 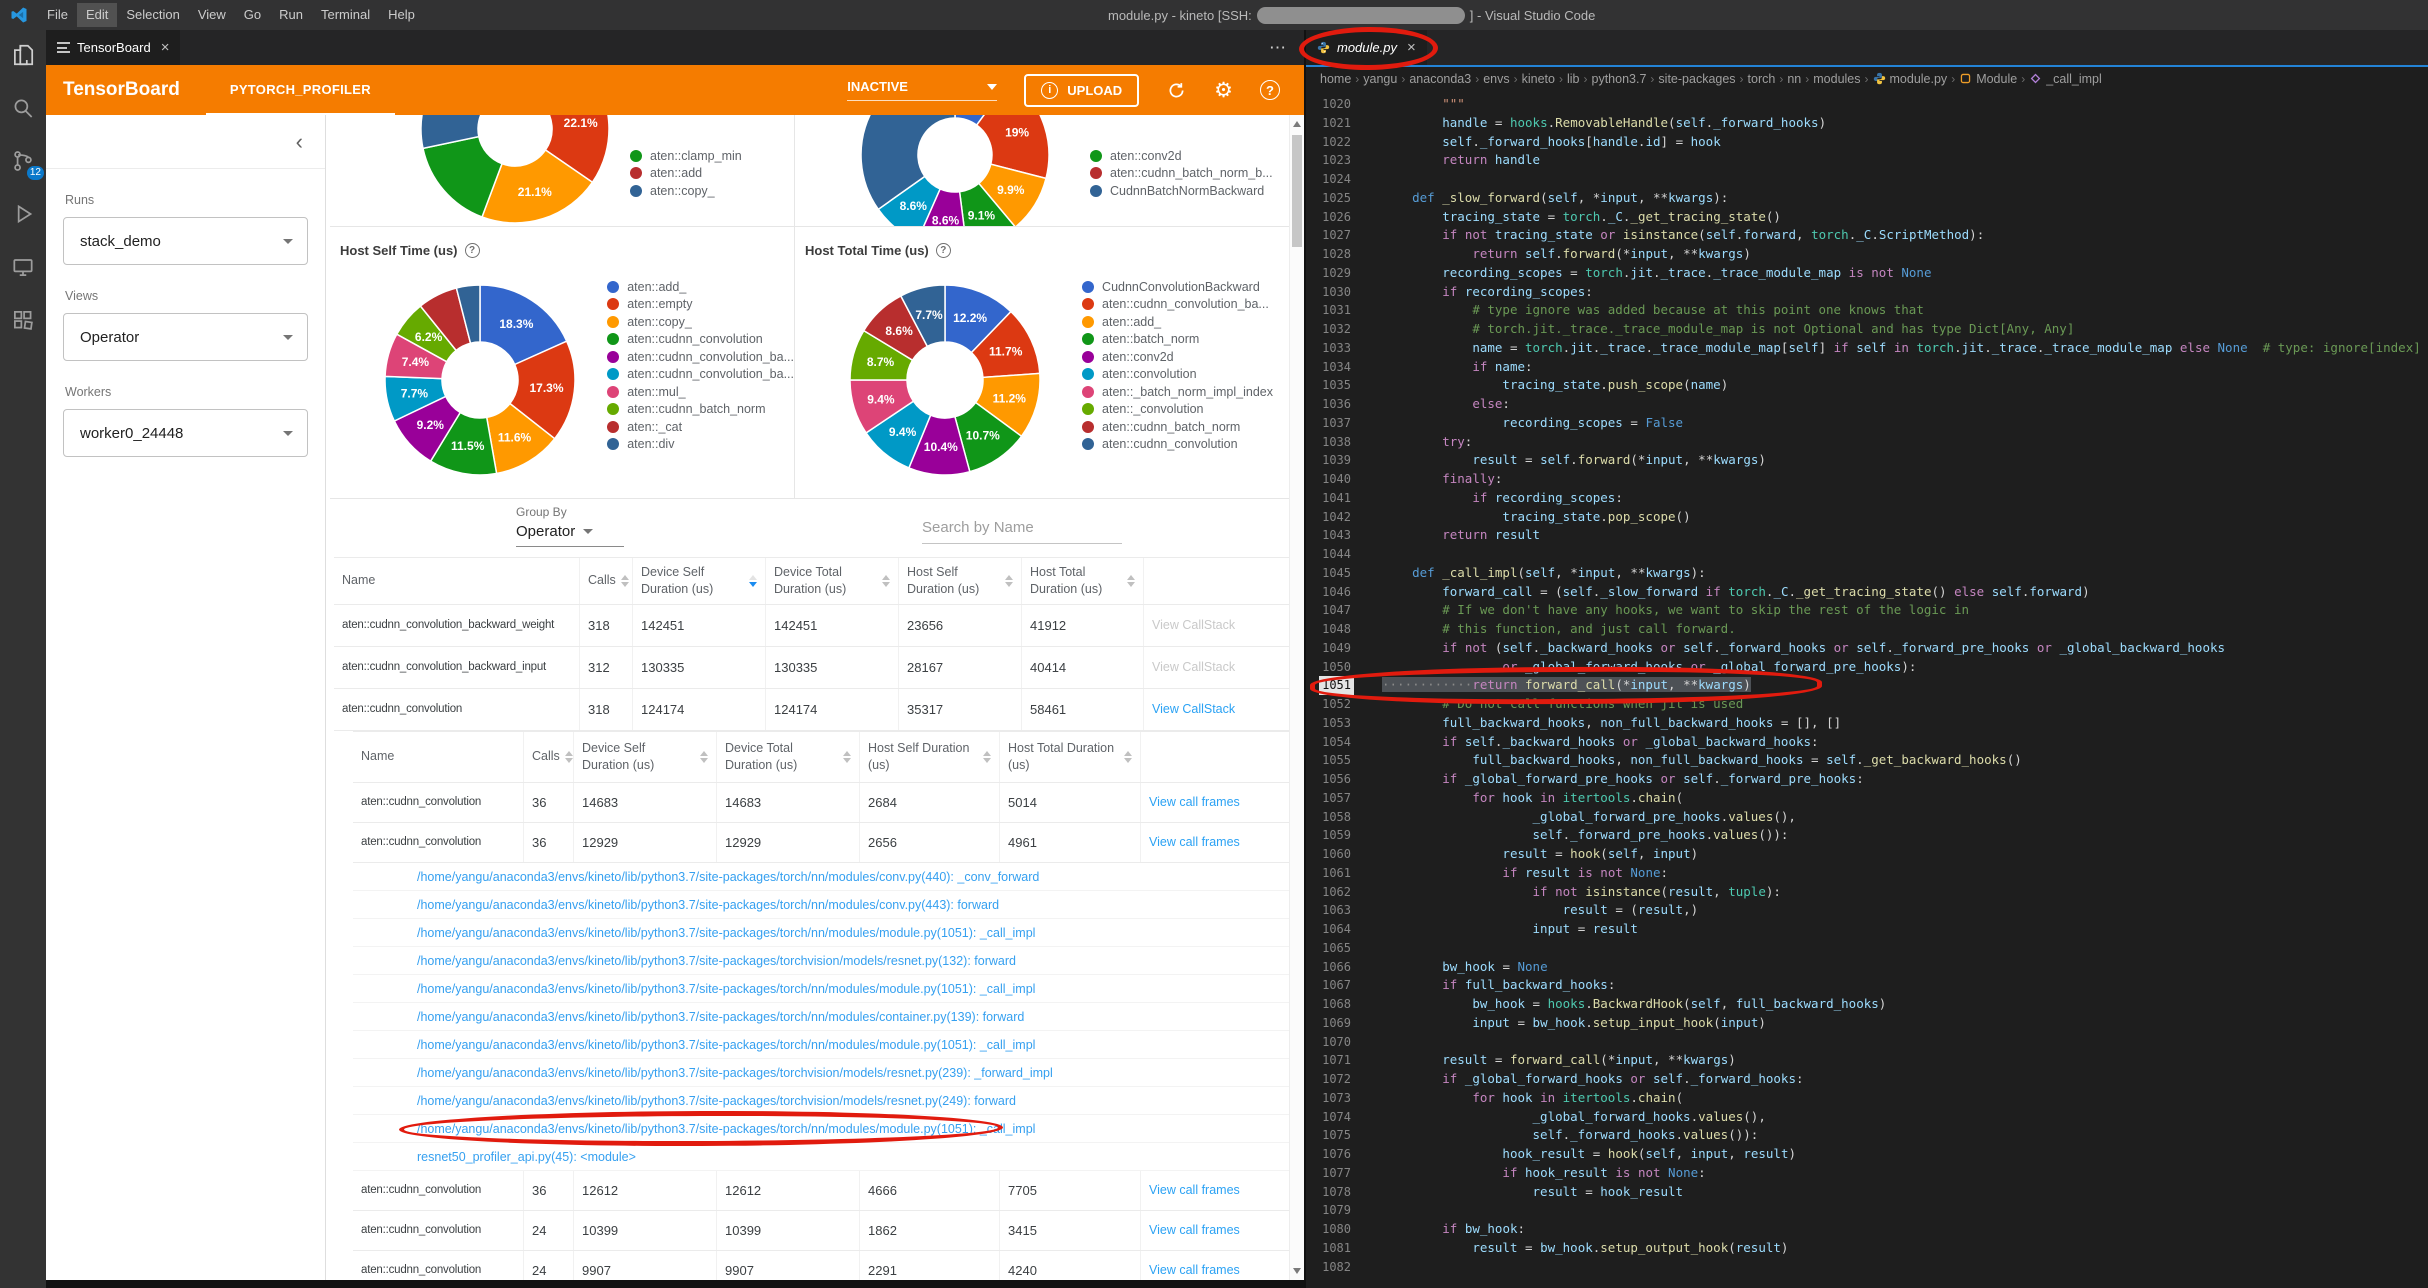 What do you see at coordinates (23, 55) in the screenshot?
I see `explorer-icon` at bounding box center [23, 55].